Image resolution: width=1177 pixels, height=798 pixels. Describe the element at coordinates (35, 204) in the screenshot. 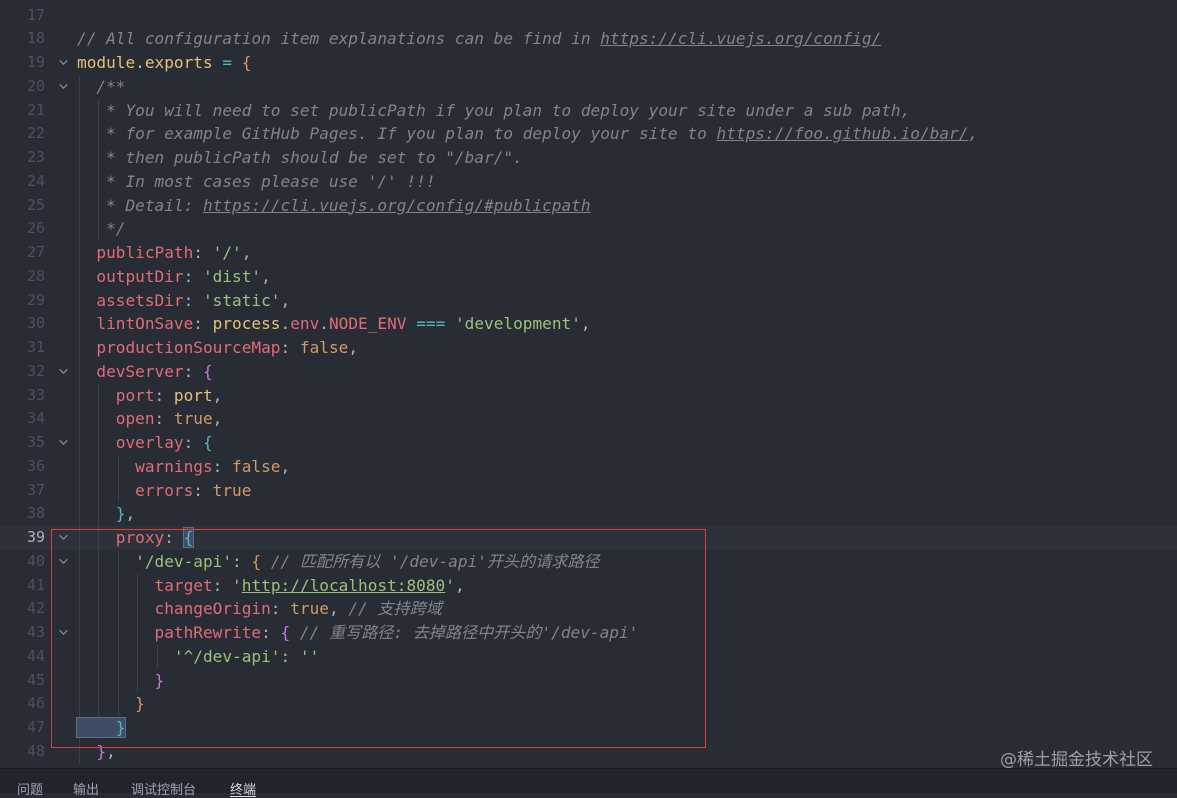

I see `line-number: 25` at that location.